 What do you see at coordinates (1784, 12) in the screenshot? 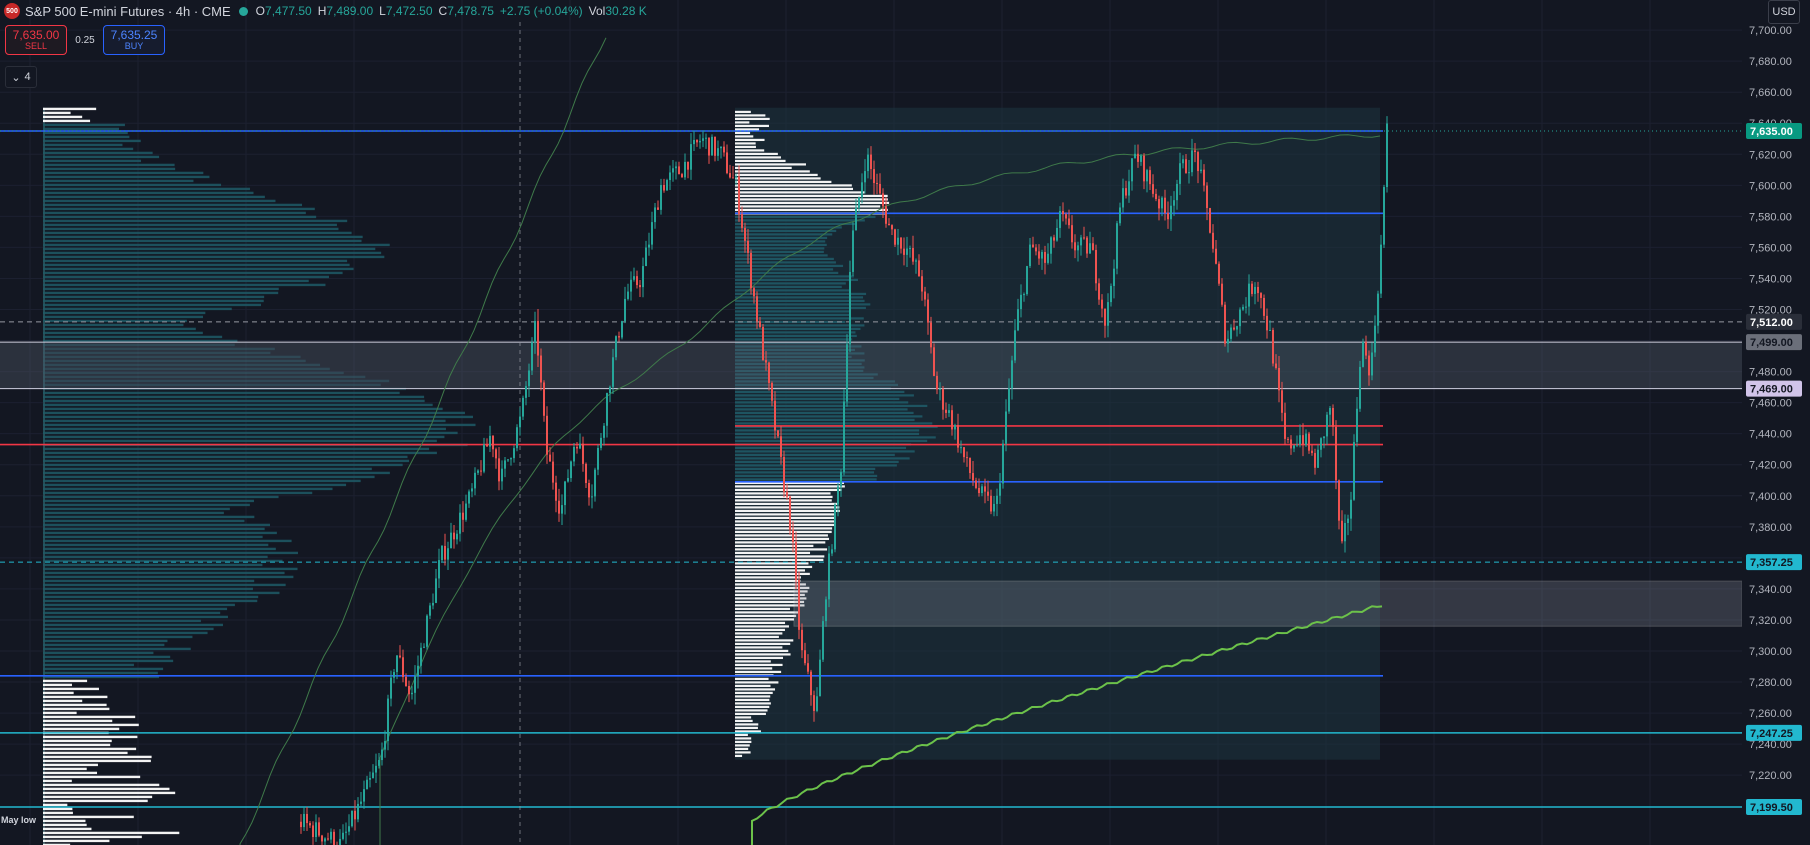
I see `currency-selector: USD` at bounding box center [1784, 12].